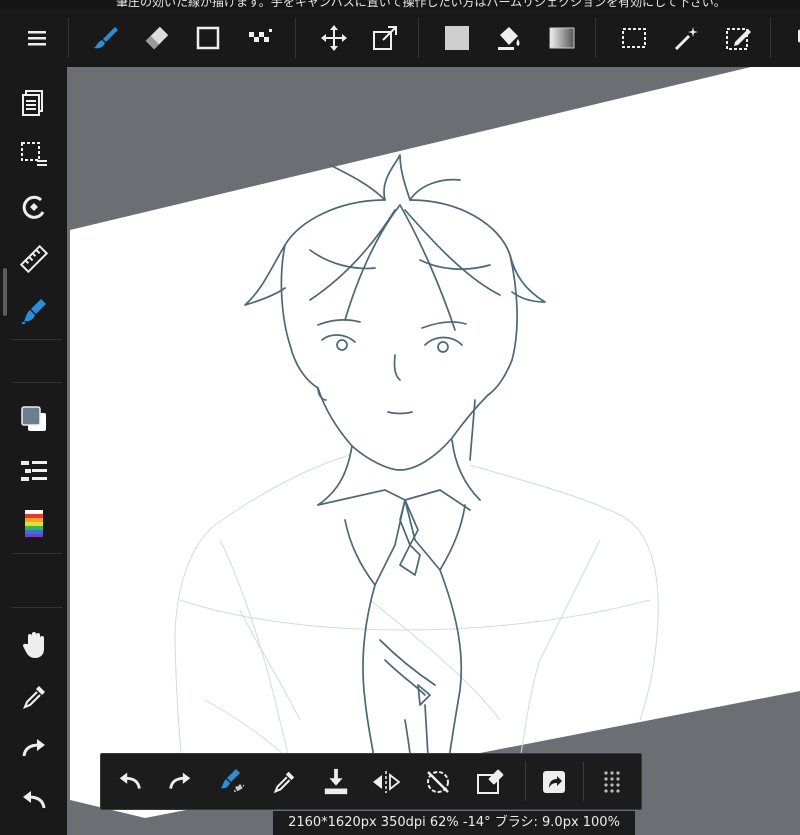  Describe the element at coordinates (386, 781) in the screenshot. I see `flip-icon` at that location.